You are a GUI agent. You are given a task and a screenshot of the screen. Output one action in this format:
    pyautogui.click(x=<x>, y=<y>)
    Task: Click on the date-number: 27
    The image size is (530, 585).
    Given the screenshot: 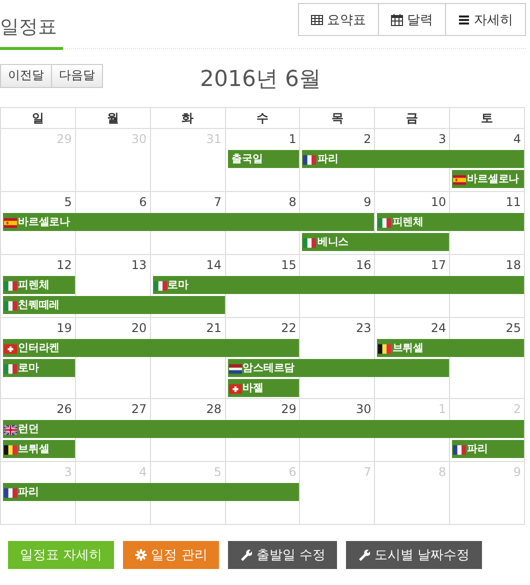 What is the action you would take?
    pyautogui.click(x=139, y=408)
    